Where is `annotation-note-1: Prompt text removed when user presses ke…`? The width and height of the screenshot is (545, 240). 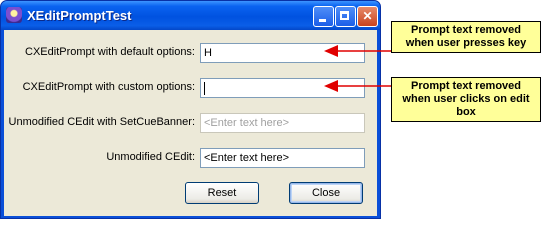
annotation-note-1: Prompt text removed when user presses ke… is located at coordinates (466, 37).